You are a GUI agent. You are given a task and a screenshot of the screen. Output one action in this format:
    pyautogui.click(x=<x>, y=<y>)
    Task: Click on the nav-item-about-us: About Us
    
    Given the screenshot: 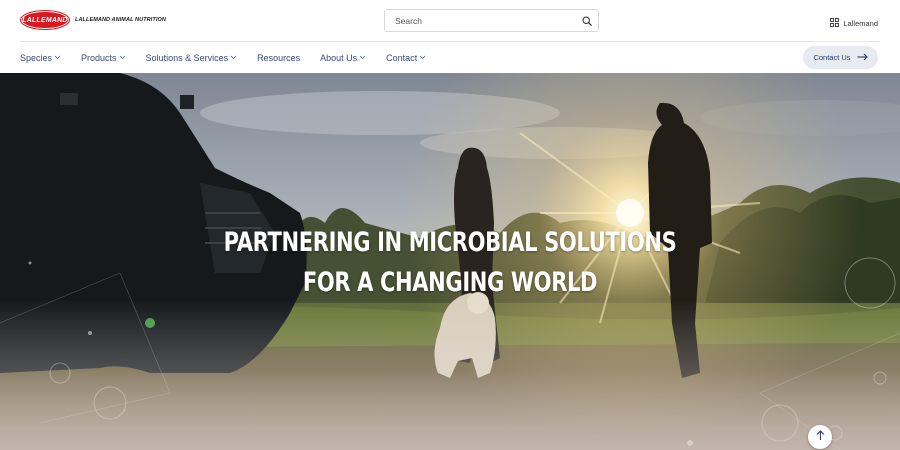 What is the action you would take?
    pyautogui.click(x=343, y=58)
    